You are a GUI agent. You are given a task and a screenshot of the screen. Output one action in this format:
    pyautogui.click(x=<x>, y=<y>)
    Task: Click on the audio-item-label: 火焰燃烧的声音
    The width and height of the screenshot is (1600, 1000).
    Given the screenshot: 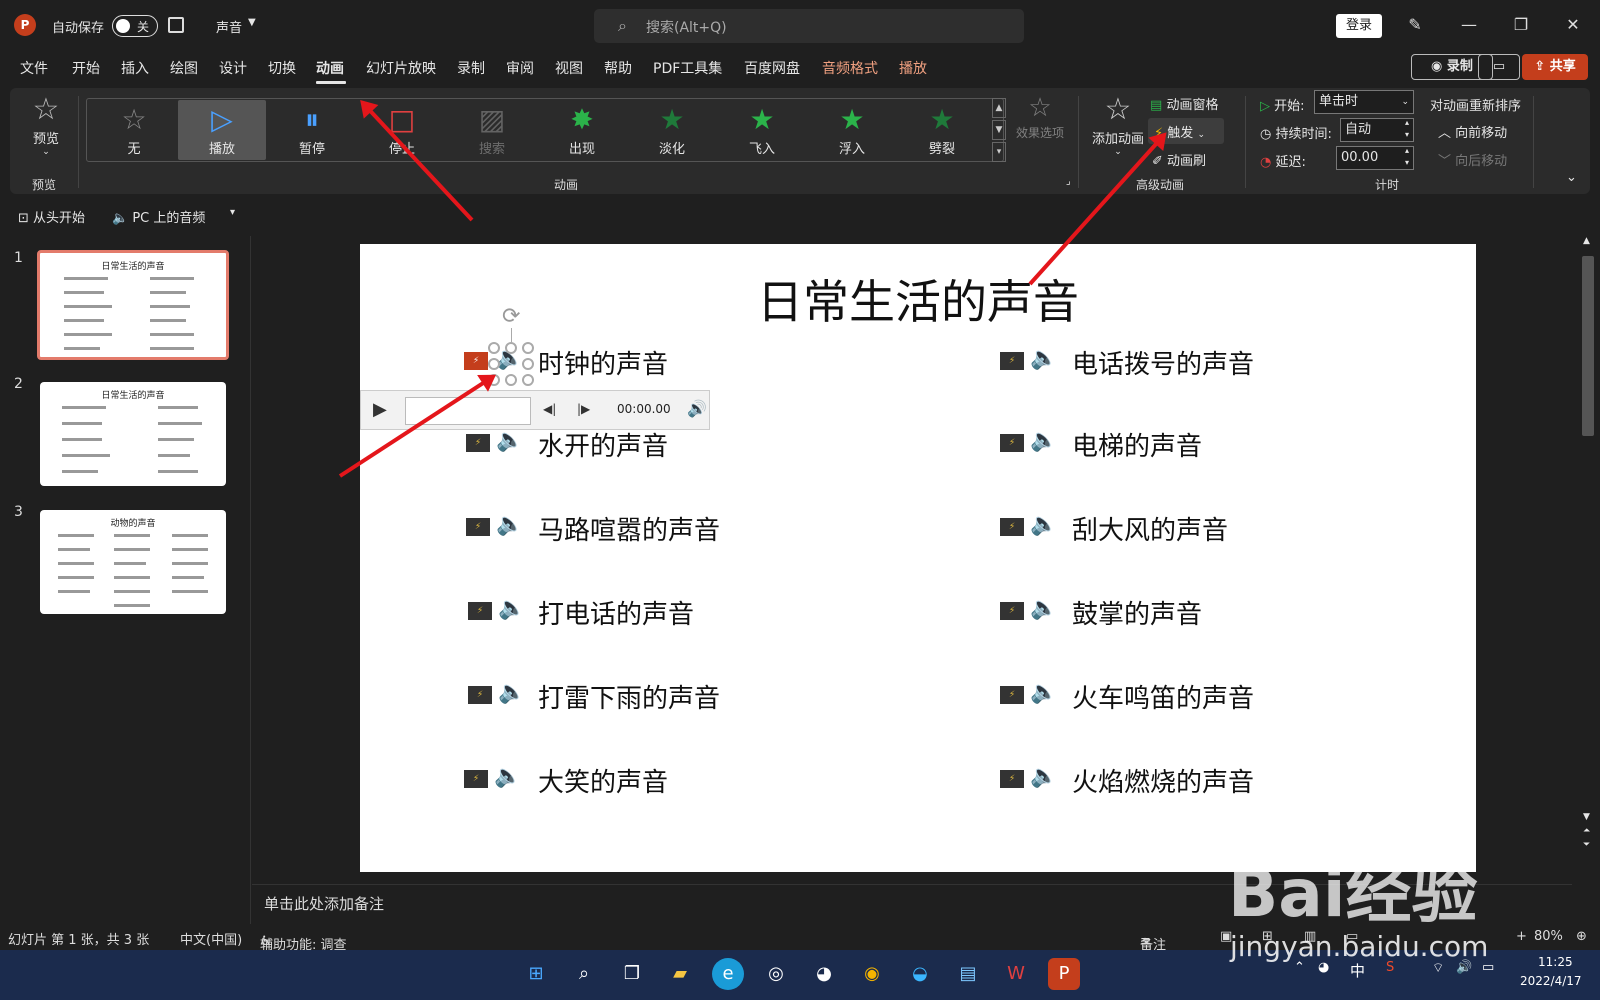 What is the action you would take?
    pyautogui.click(x=1163, y=780)
    